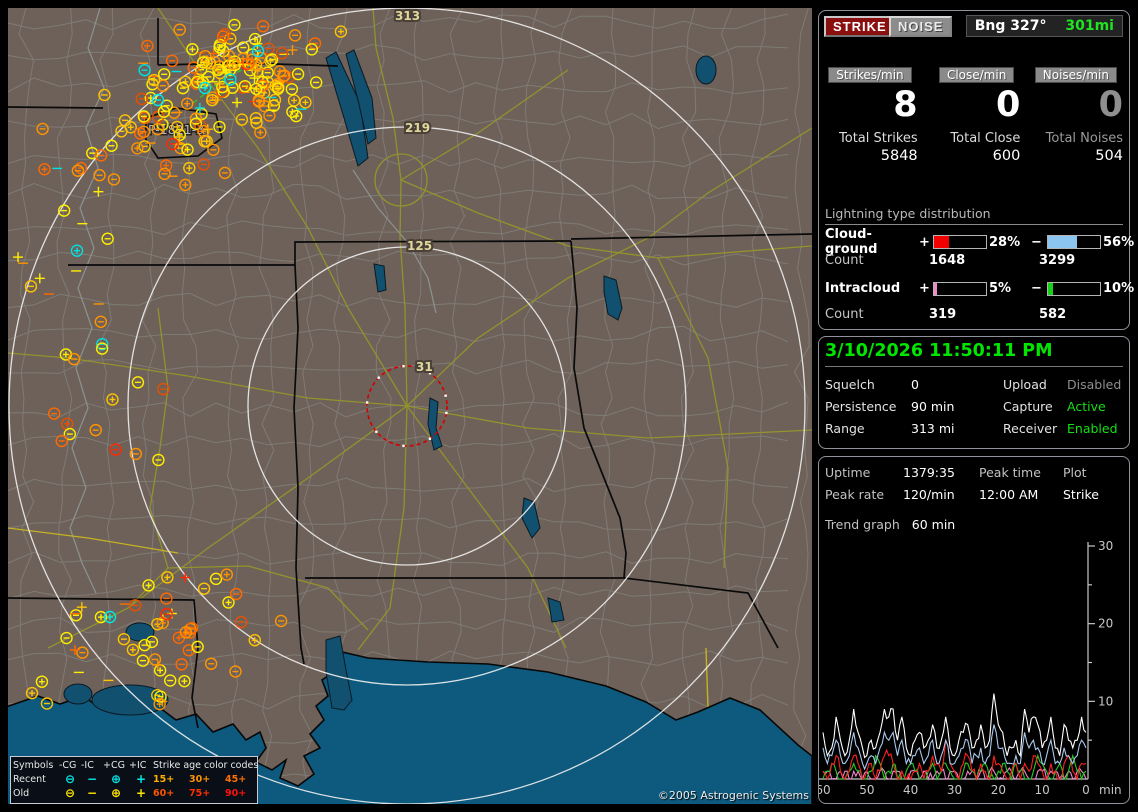 The height and width of the screenshot is (812, 1138). Describe the element at coordinates (236, 779) in the screenshot. I see `age-45: 45+` at that location.